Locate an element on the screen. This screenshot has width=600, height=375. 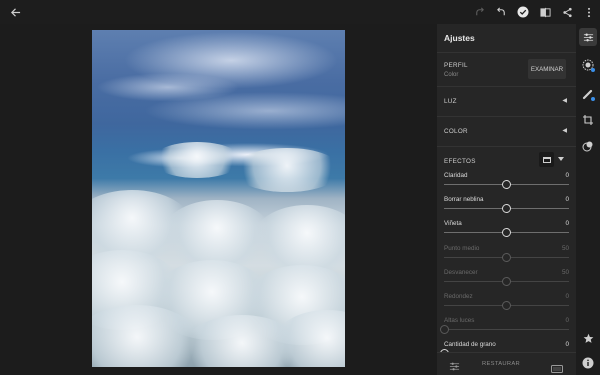
slider-label: Claridad is located at coordinates (456, 175).